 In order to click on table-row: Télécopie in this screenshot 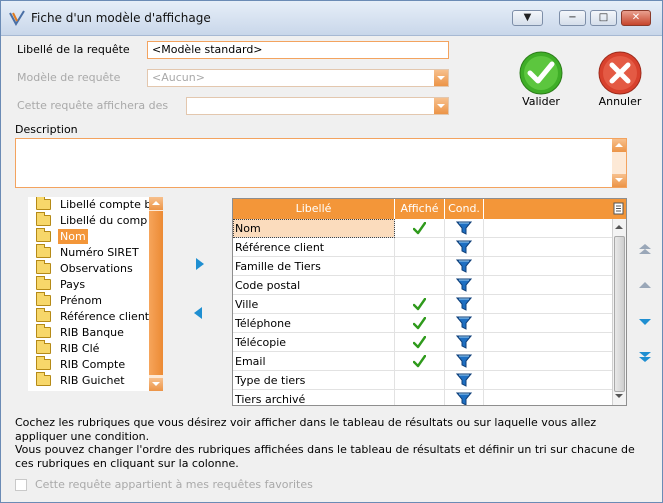, I will do `click(422, 342)`.